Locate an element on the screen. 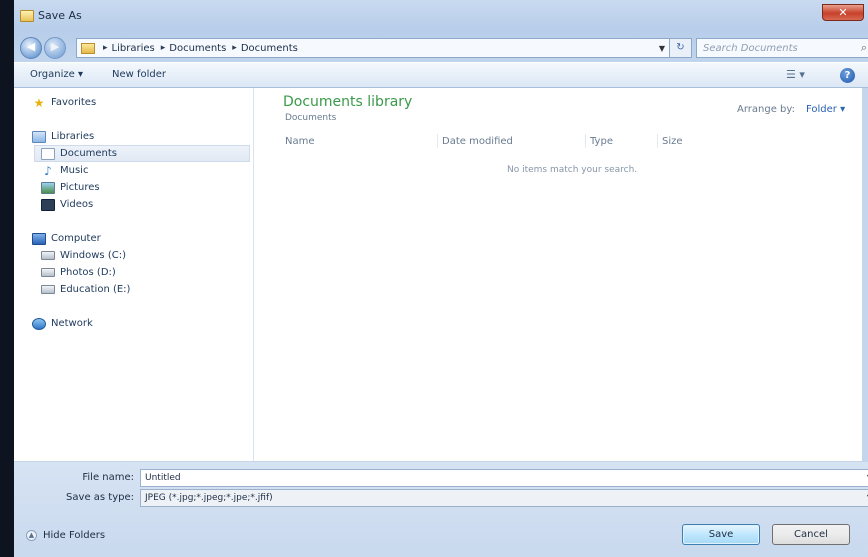 This screenshot has width=868, height=557. arrow-left-icon: ◀ is located at coordinates (31, 46).